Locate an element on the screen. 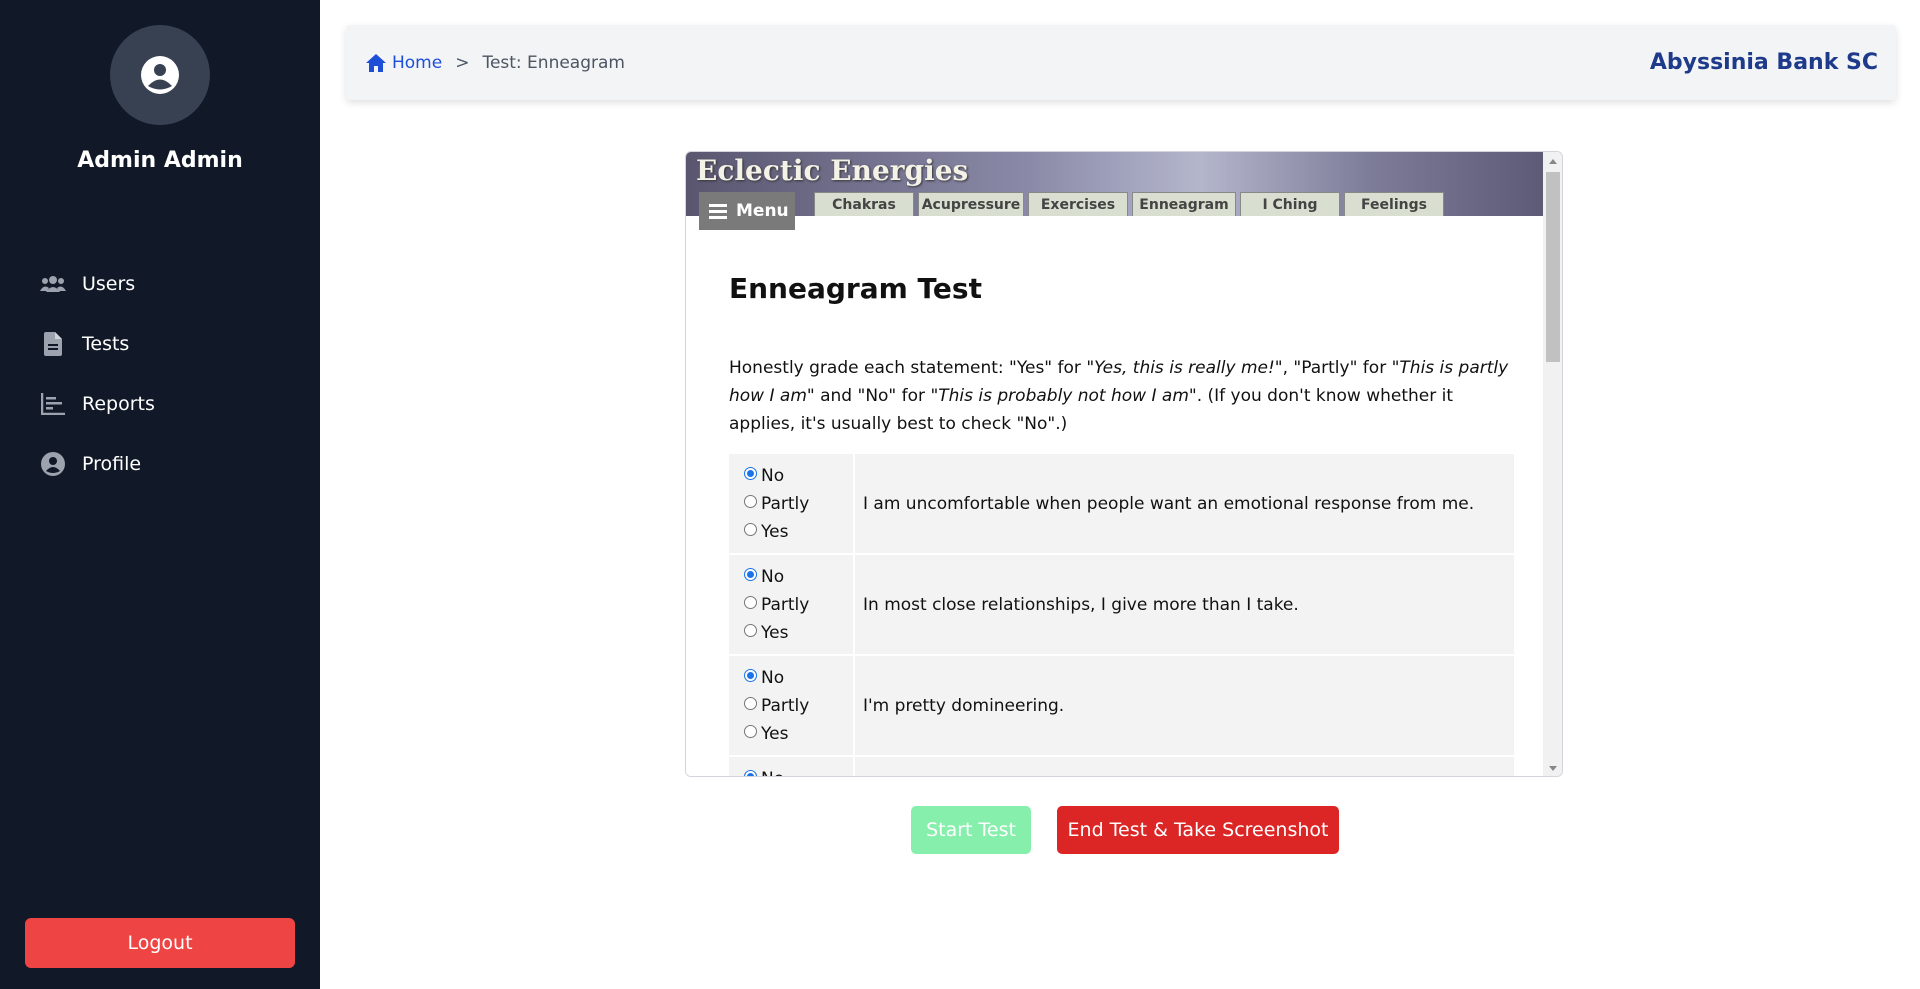  user-name: Admin Admin is located at coordinates (160, 160).